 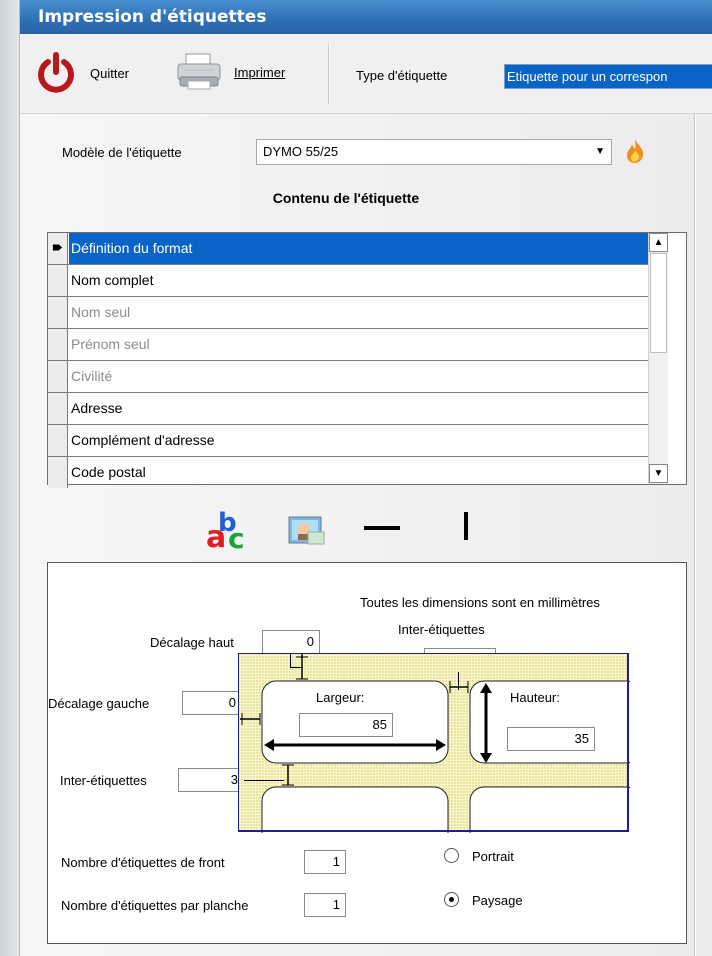 I want to click on list-item-label: Nom complet, so click(x=112, y=280).